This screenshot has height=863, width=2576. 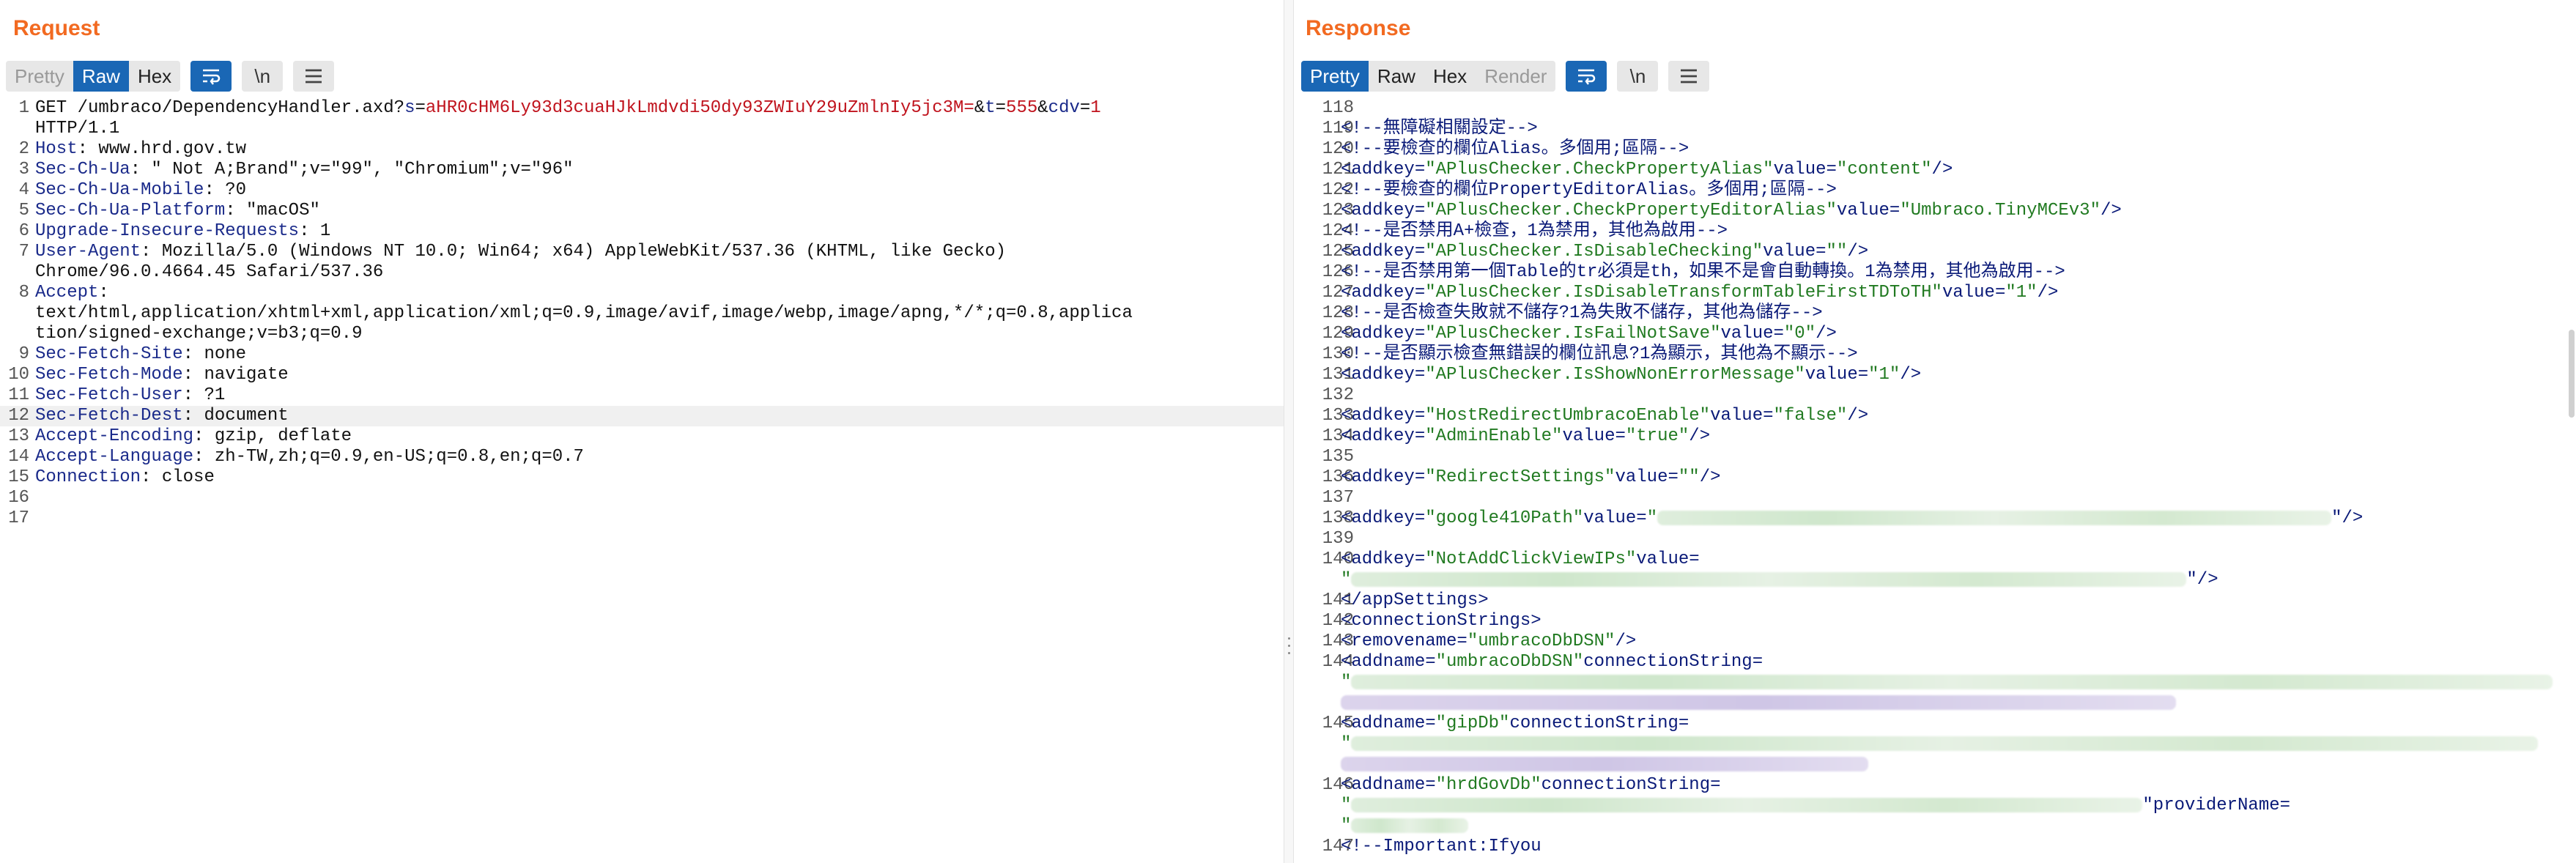 What do you see at coordinates (642, 498) in the screenshot?
I see `code-line: 16` at bounding box center [642, 498].